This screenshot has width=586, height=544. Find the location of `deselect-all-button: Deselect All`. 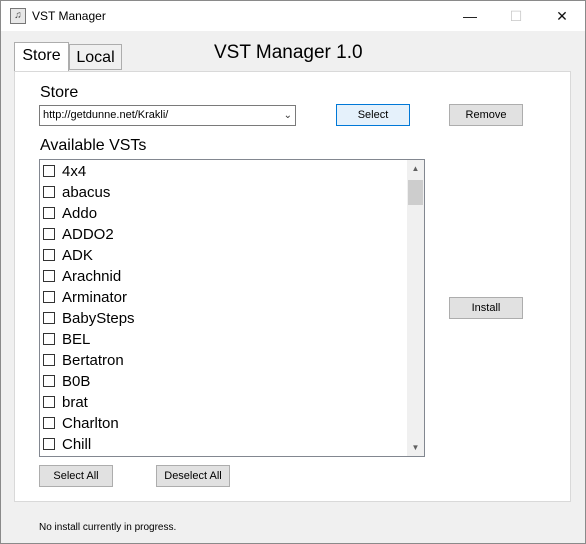

deselect-all-button: Deselect All is located at coordinates (193, 476).